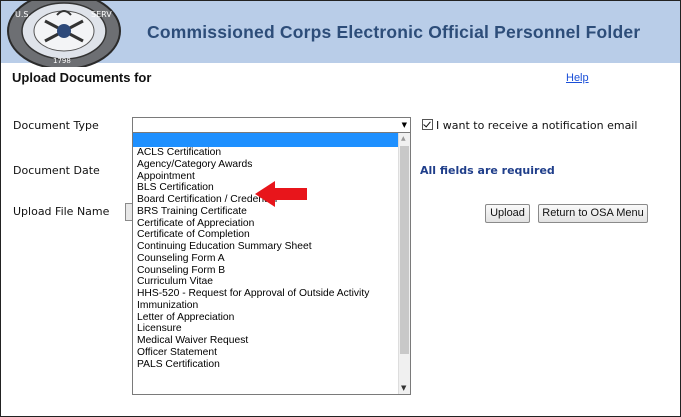  I want to click on return-to-osa-button: Return to OSA Menu, so click(593, 213).